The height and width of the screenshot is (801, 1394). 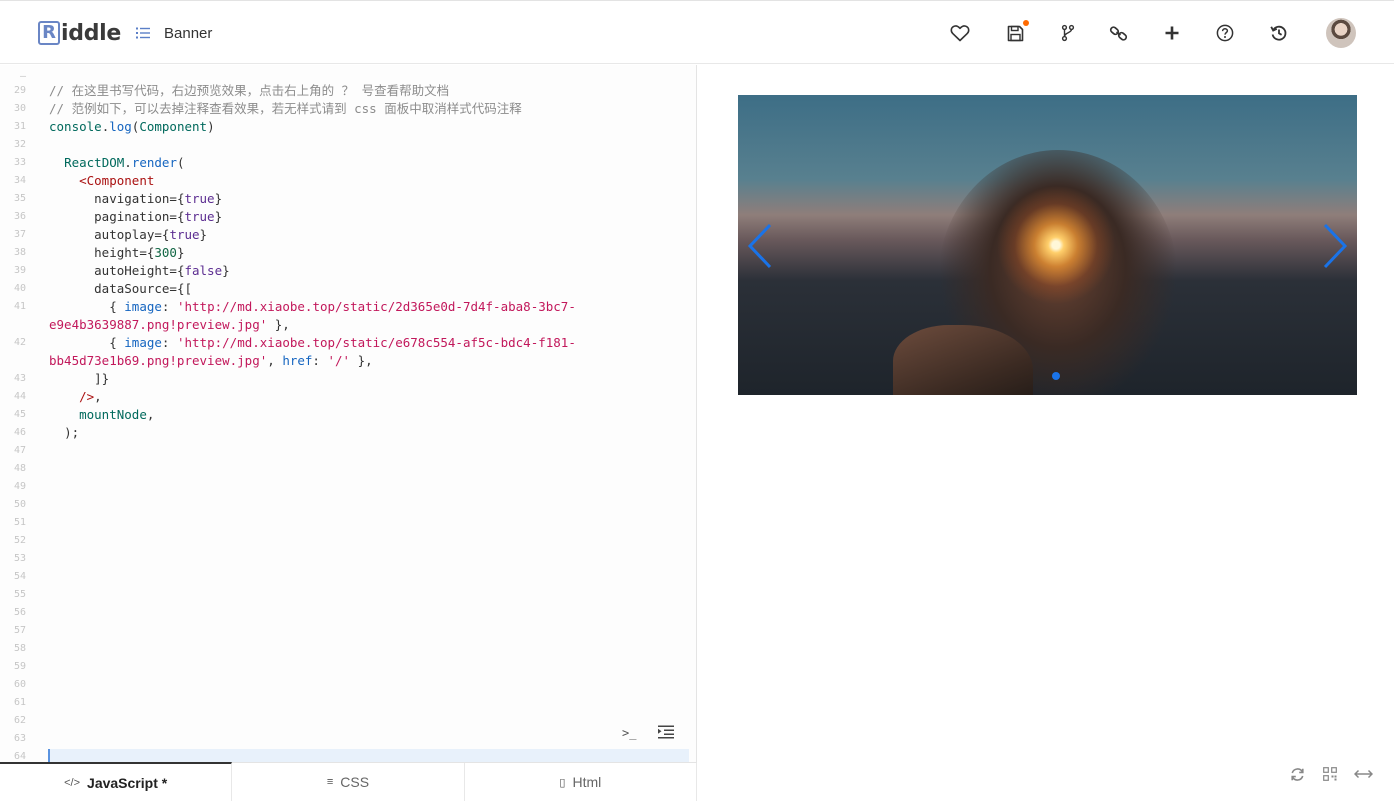 What do you see at coordinates (19, 162) in the screenshot?
I see `line-number: 33` at bounding box center [19, 162].